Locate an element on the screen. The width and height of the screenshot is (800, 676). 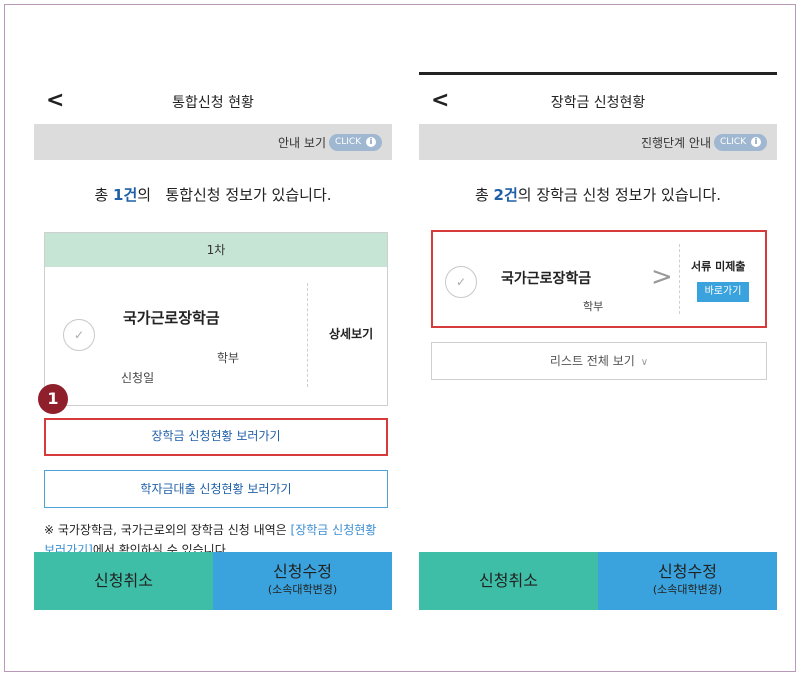
summary-suffix: 의 통합신청 정보가 있습니다. is located at coordinates (234, 195).